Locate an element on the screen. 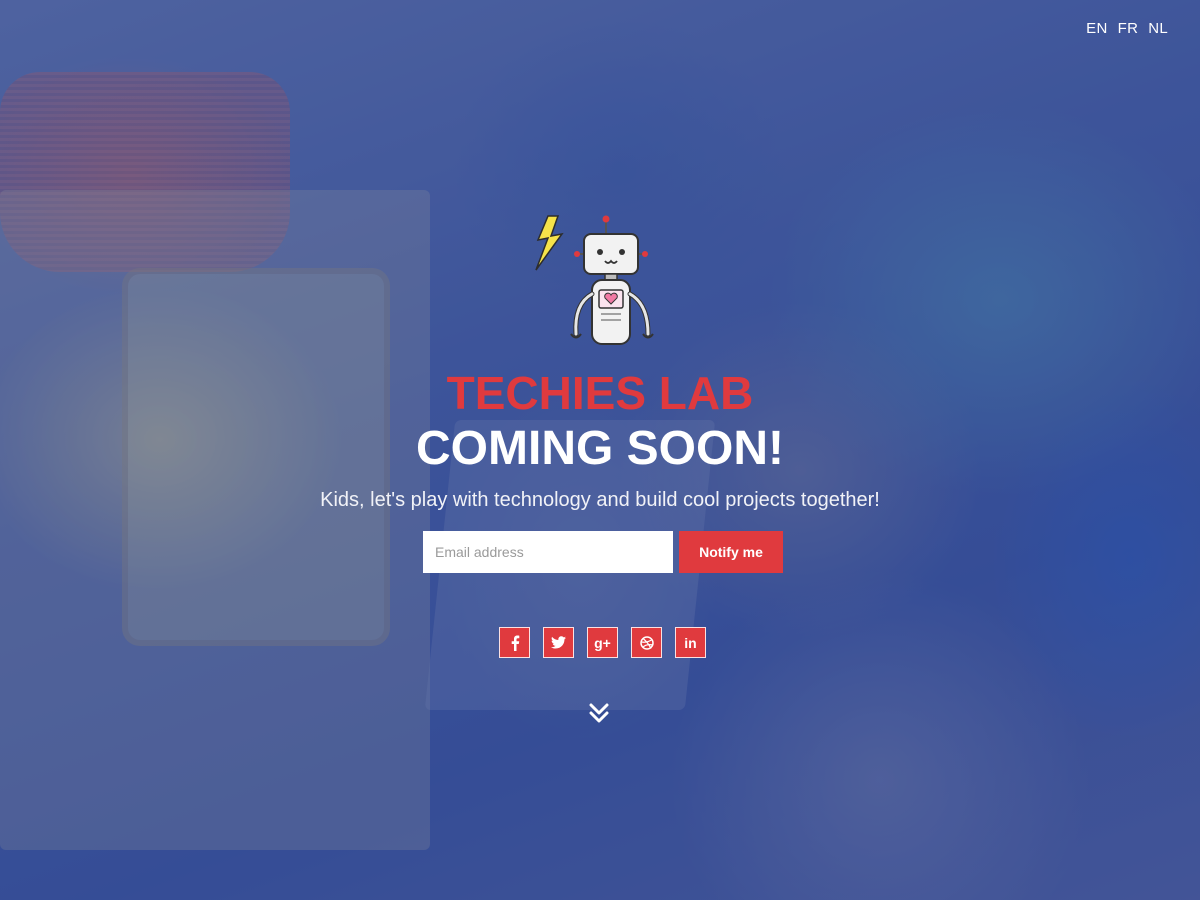  robot-logo-icon is located at coordinates (599, 282).